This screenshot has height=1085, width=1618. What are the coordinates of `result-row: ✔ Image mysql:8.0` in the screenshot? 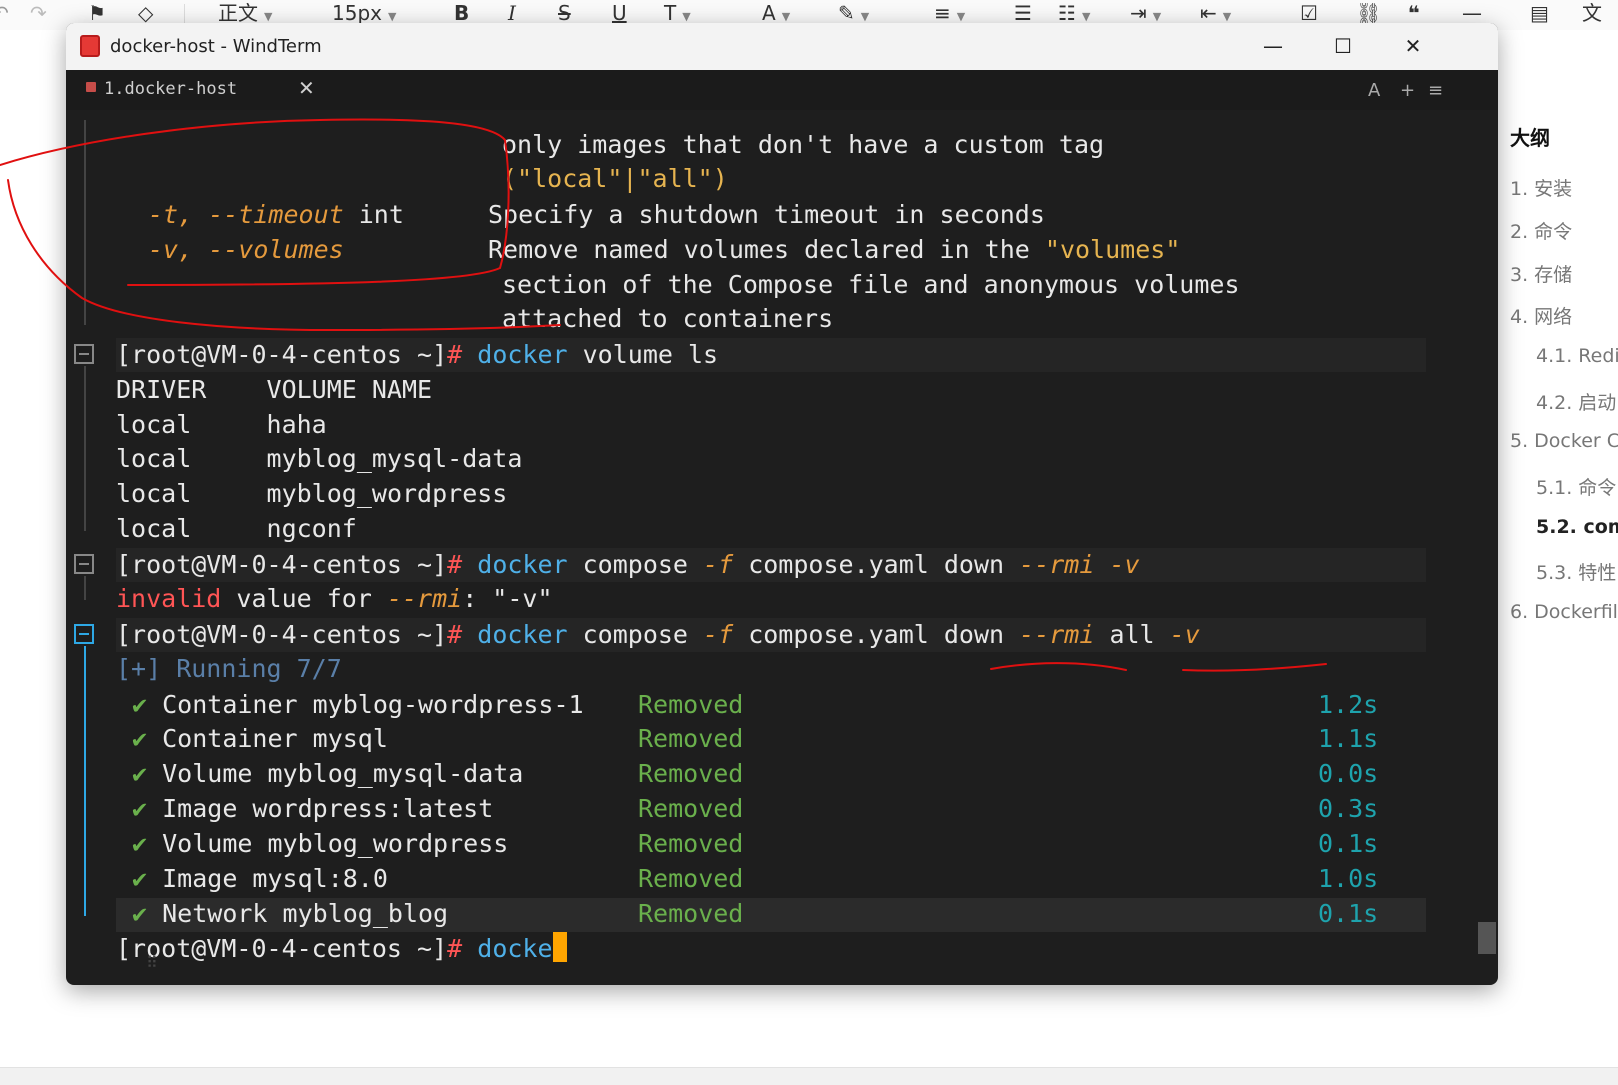 It's located at (260, 878).